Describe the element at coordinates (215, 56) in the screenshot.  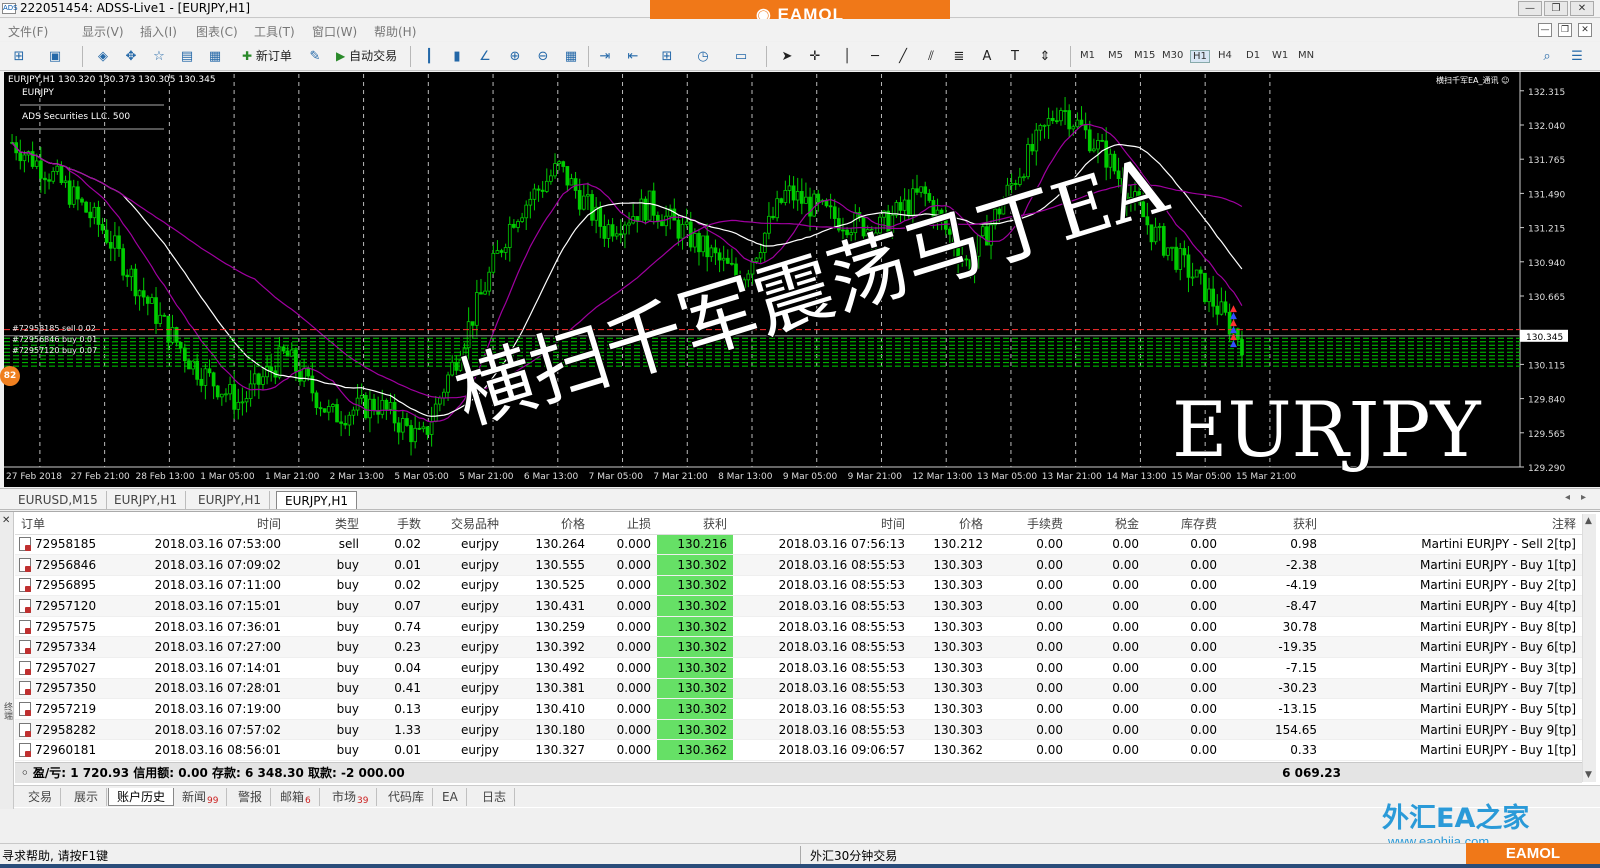
I see `tester-icon: ▦` at that location.